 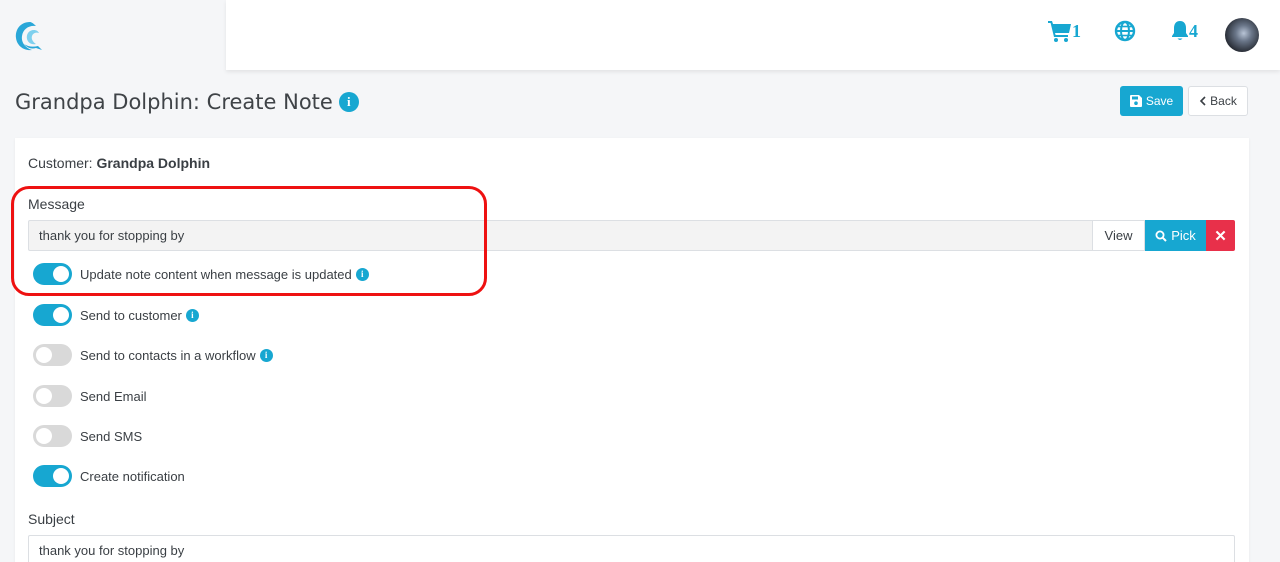 What do you see at coordinates (1059, 31) in the screenshot?
I see `cart-icon` at bounding box center [1059, 31].